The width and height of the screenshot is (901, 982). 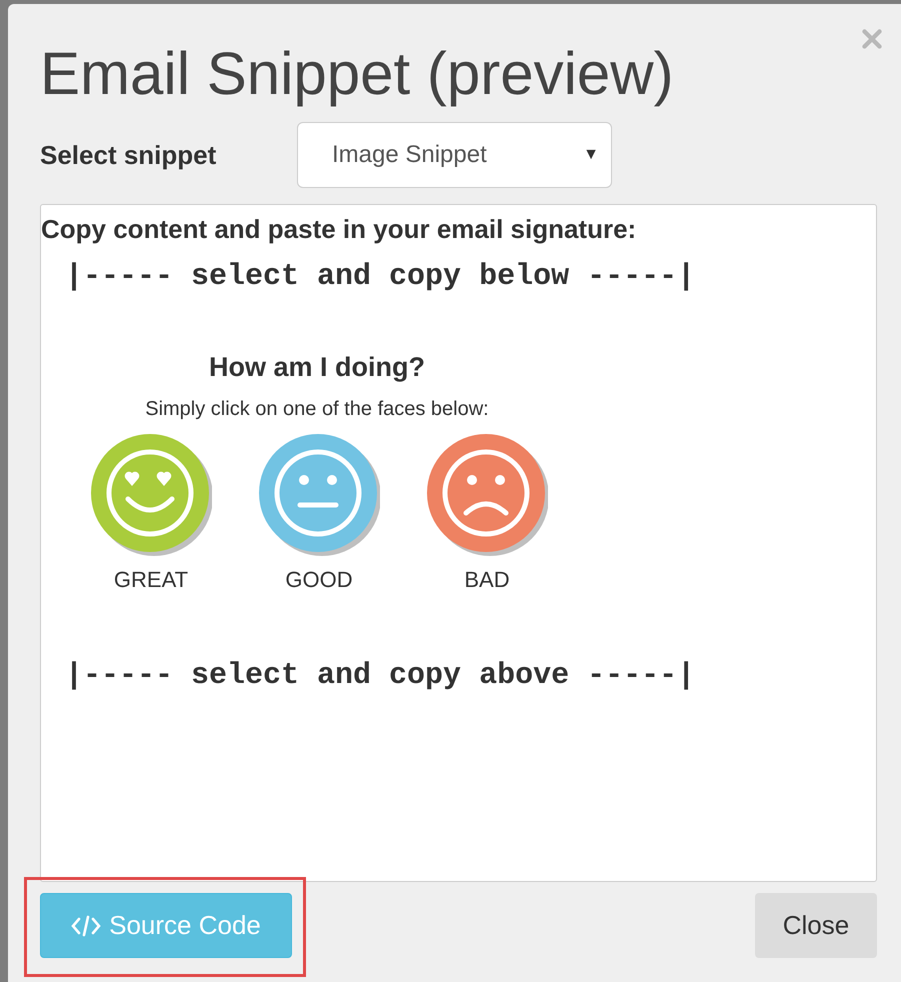 I want to click on face-label: GREAT, so click(x=151, y=579).